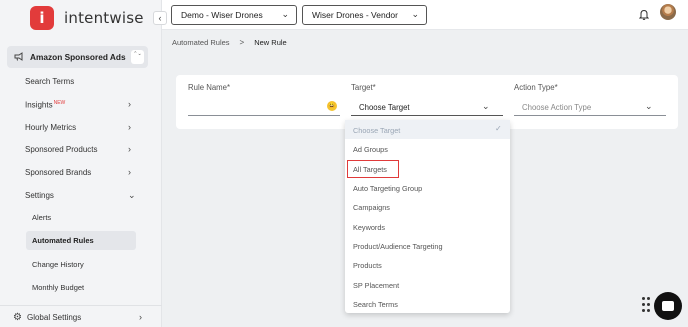  Describe the element at coordinates (201, 42) in the screenshot. I see `breadcrumb-parent: Automated Rules` at that location.